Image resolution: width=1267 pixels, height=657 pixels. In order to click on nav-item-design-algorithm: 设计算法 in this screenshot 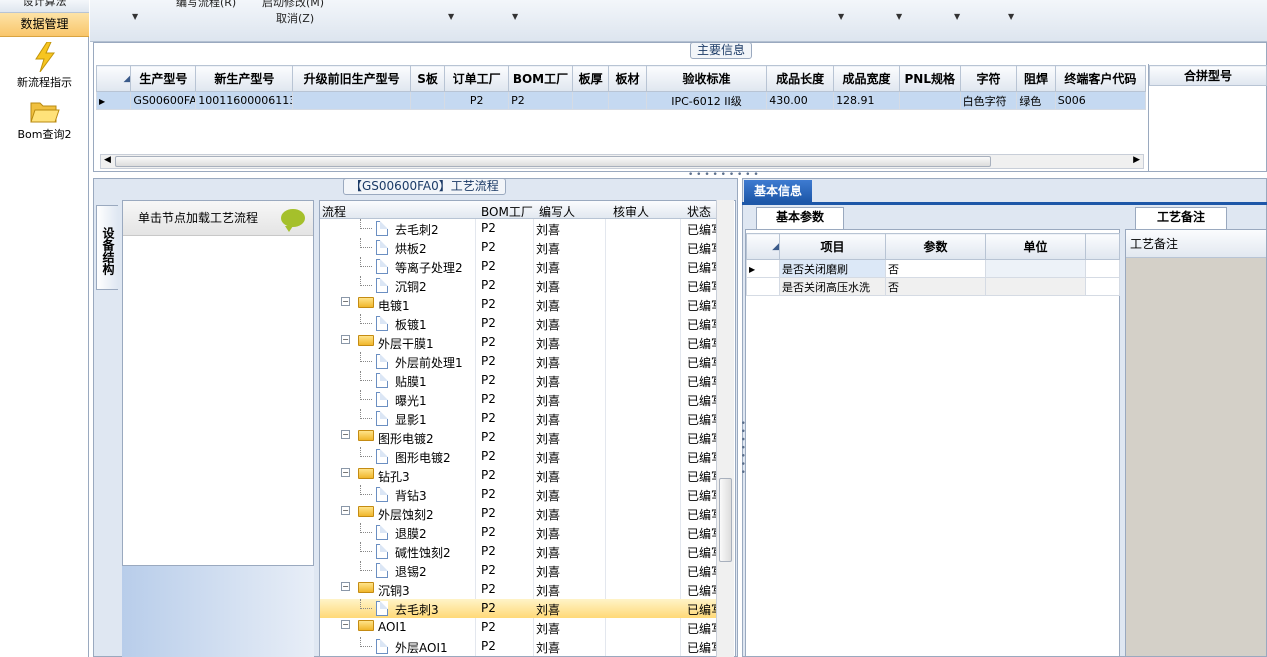, I will do `click(44, 6)`.